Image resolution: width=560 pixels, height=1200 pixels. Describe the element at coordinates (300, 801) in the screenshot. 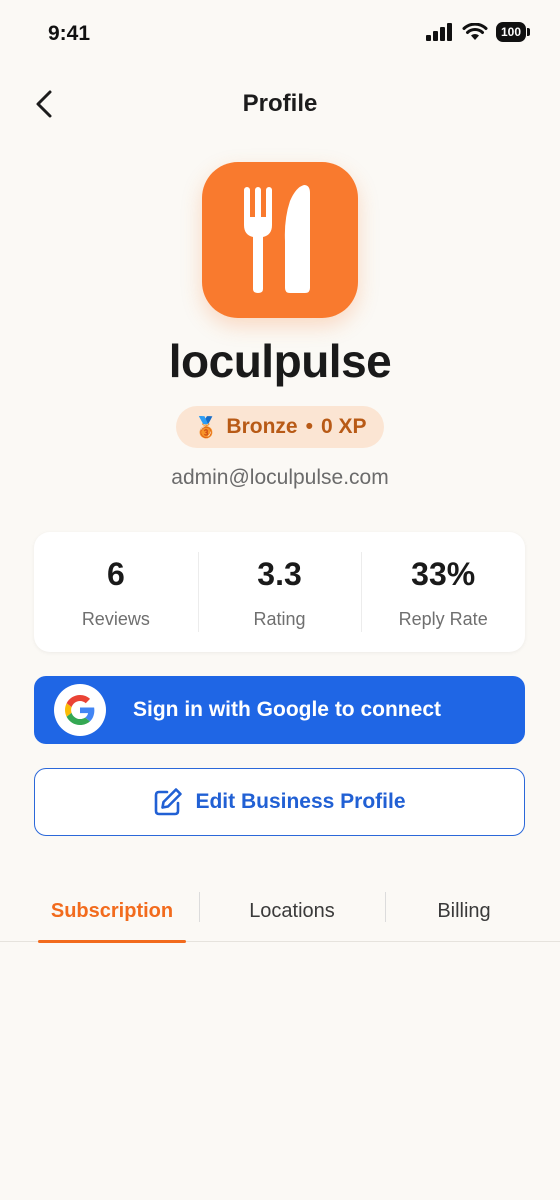

I see `edit-button-label: Edit Business Profile` at that location.